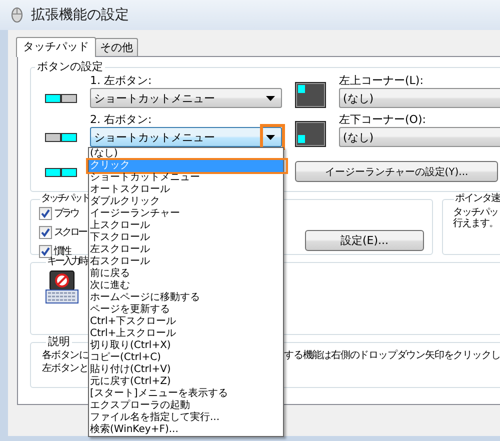  Describe the element at coordinates (65, 369) in the screenshot. I see `description-text: 左ボタンと` at that location.